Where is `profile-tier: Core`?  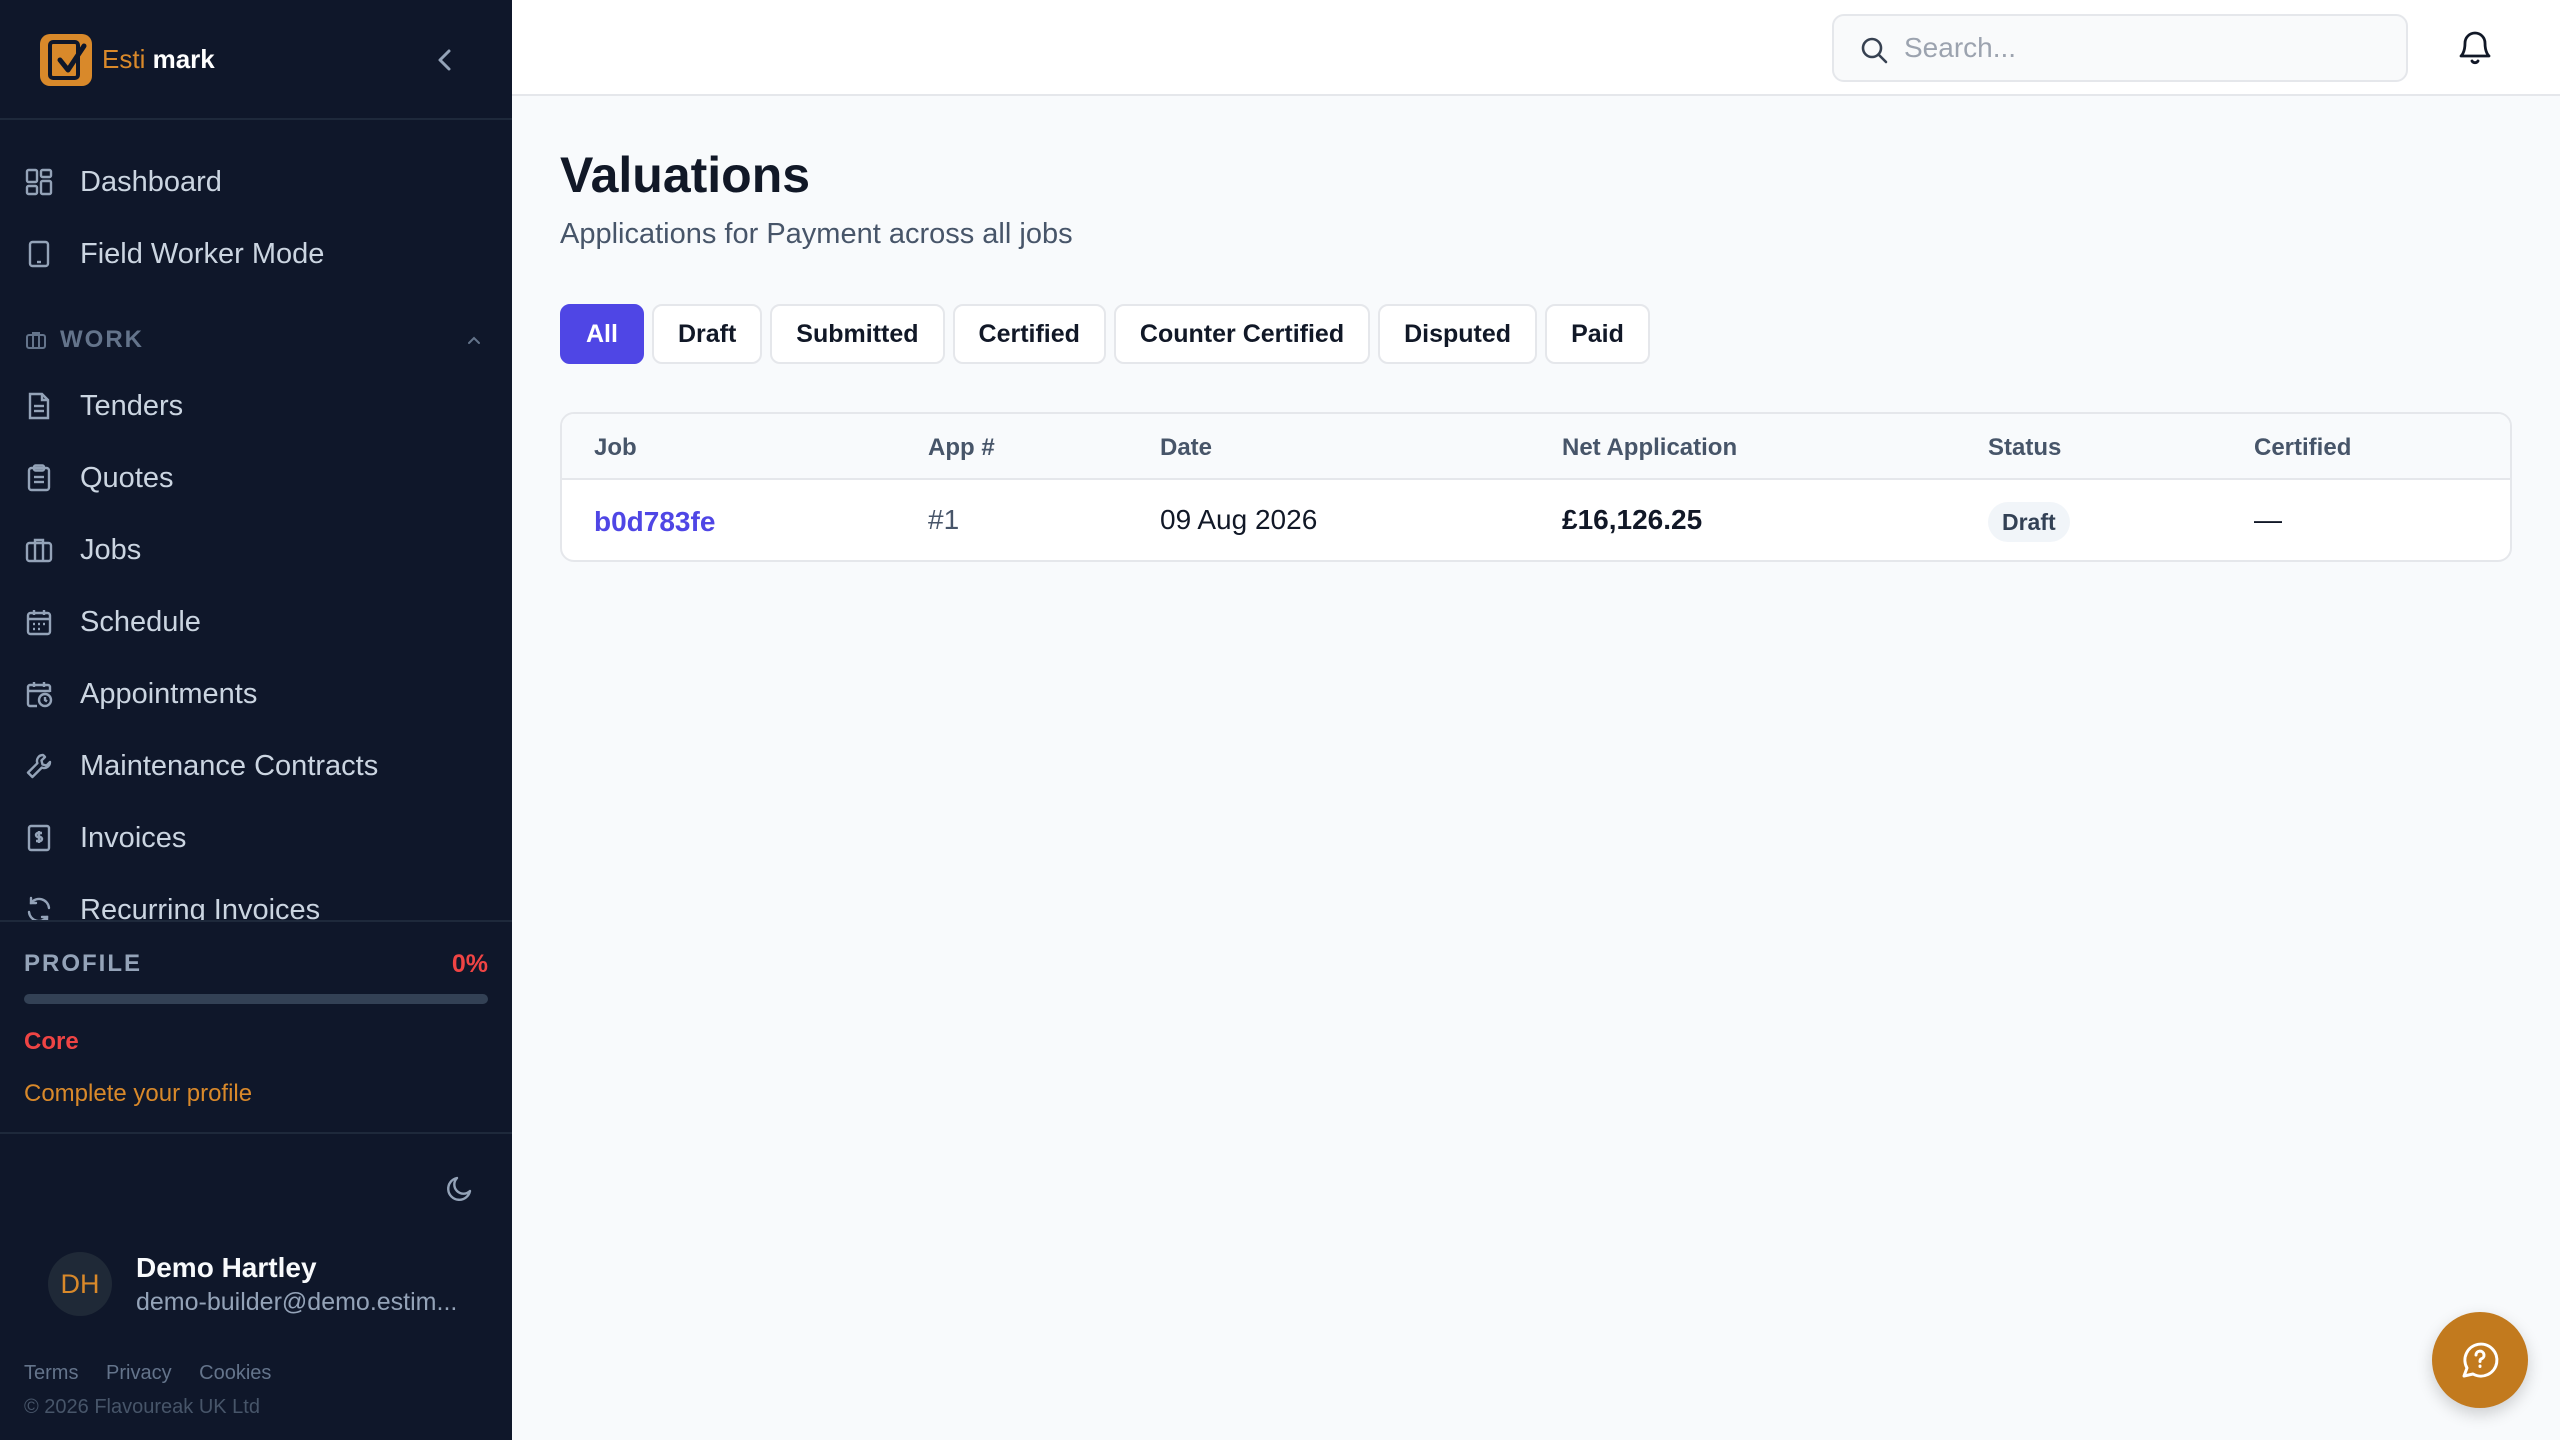 profile-tier: Core is located at coordinates (51, 1041).